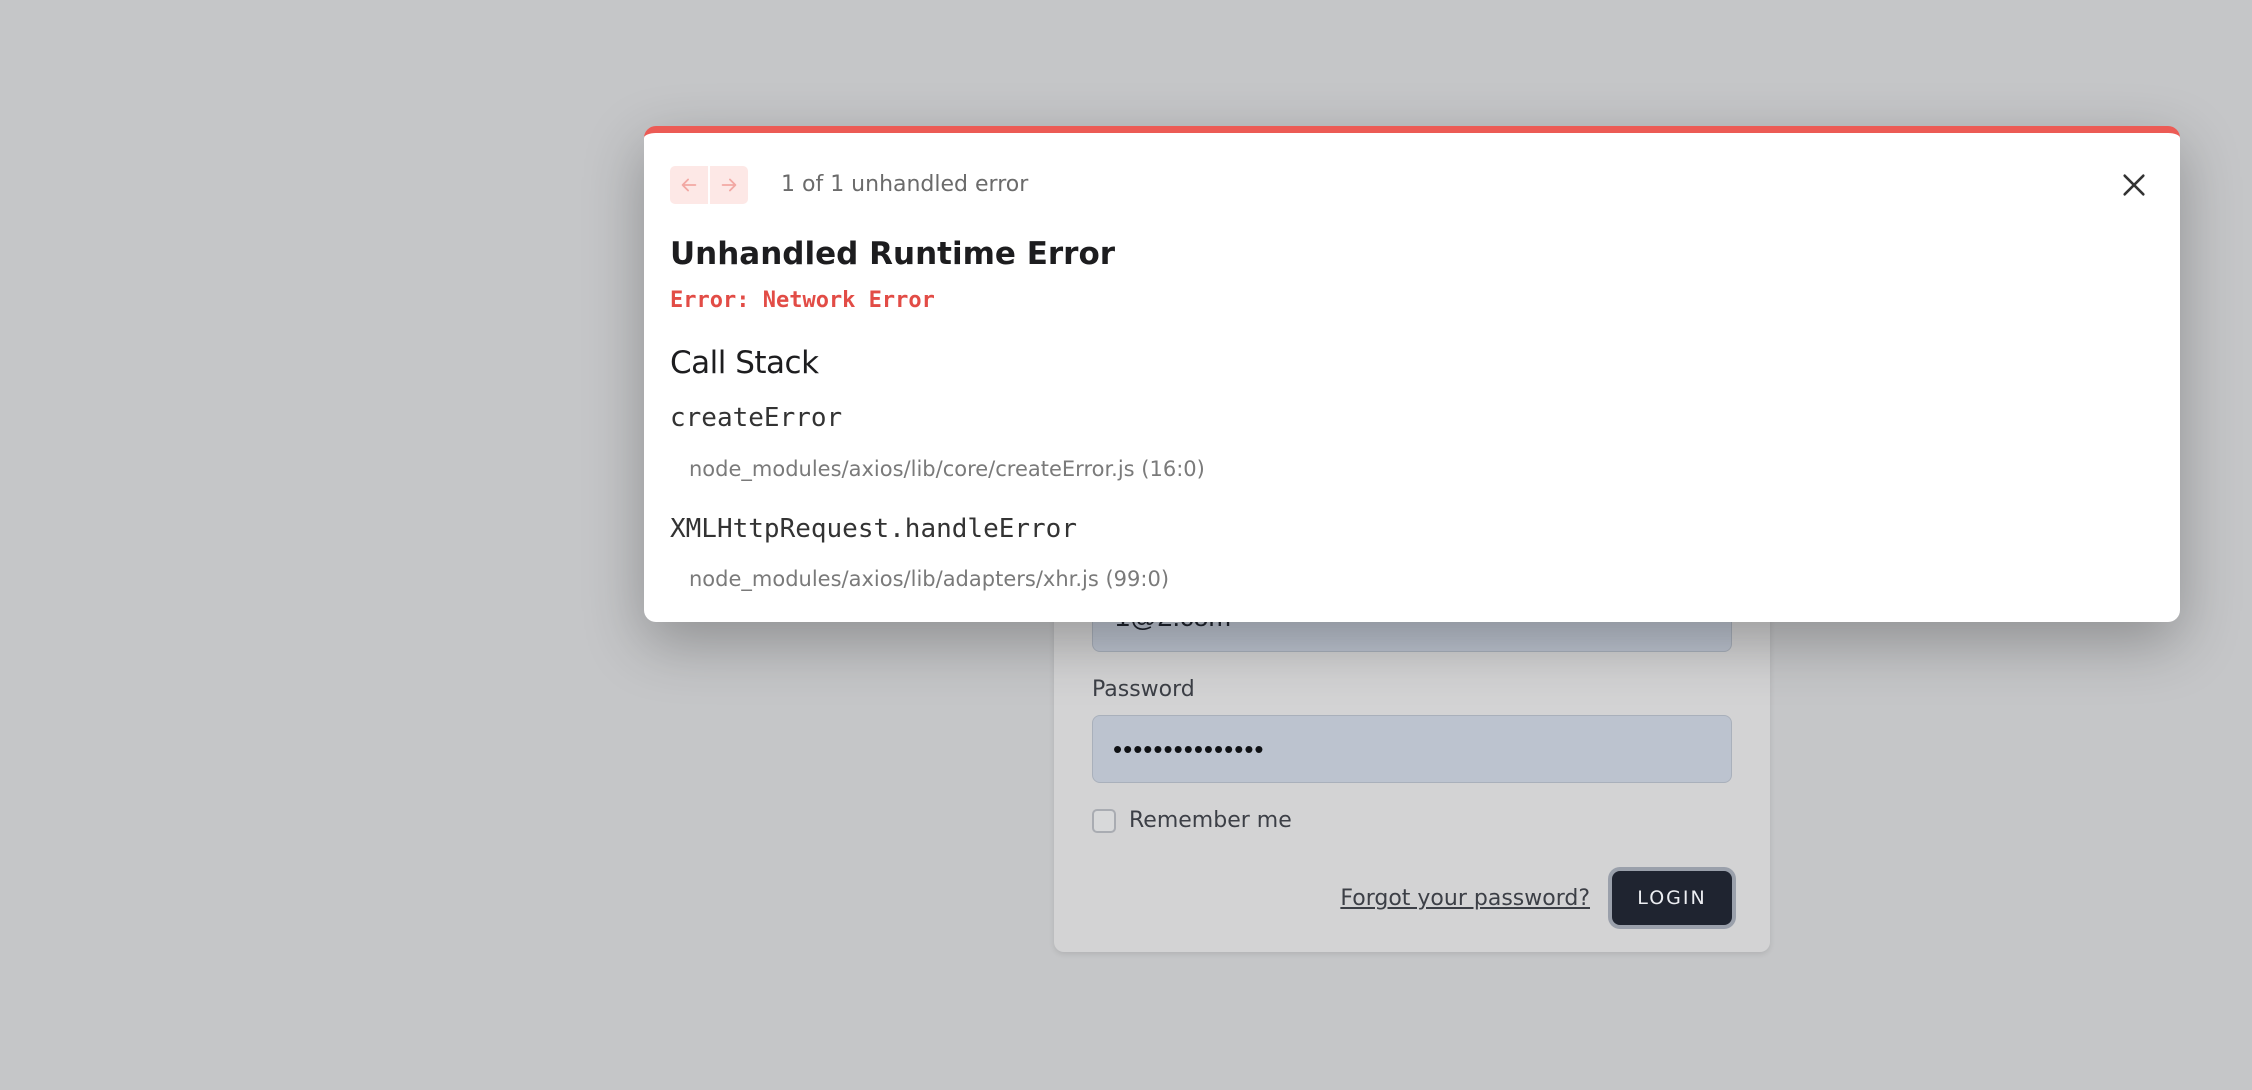 This screenshot has width=2252, height=1090. What do you see at coordinates (1672, 898) in the screenshot?
I see `login-button: LOGIN` at bounding box center [1672, 898].